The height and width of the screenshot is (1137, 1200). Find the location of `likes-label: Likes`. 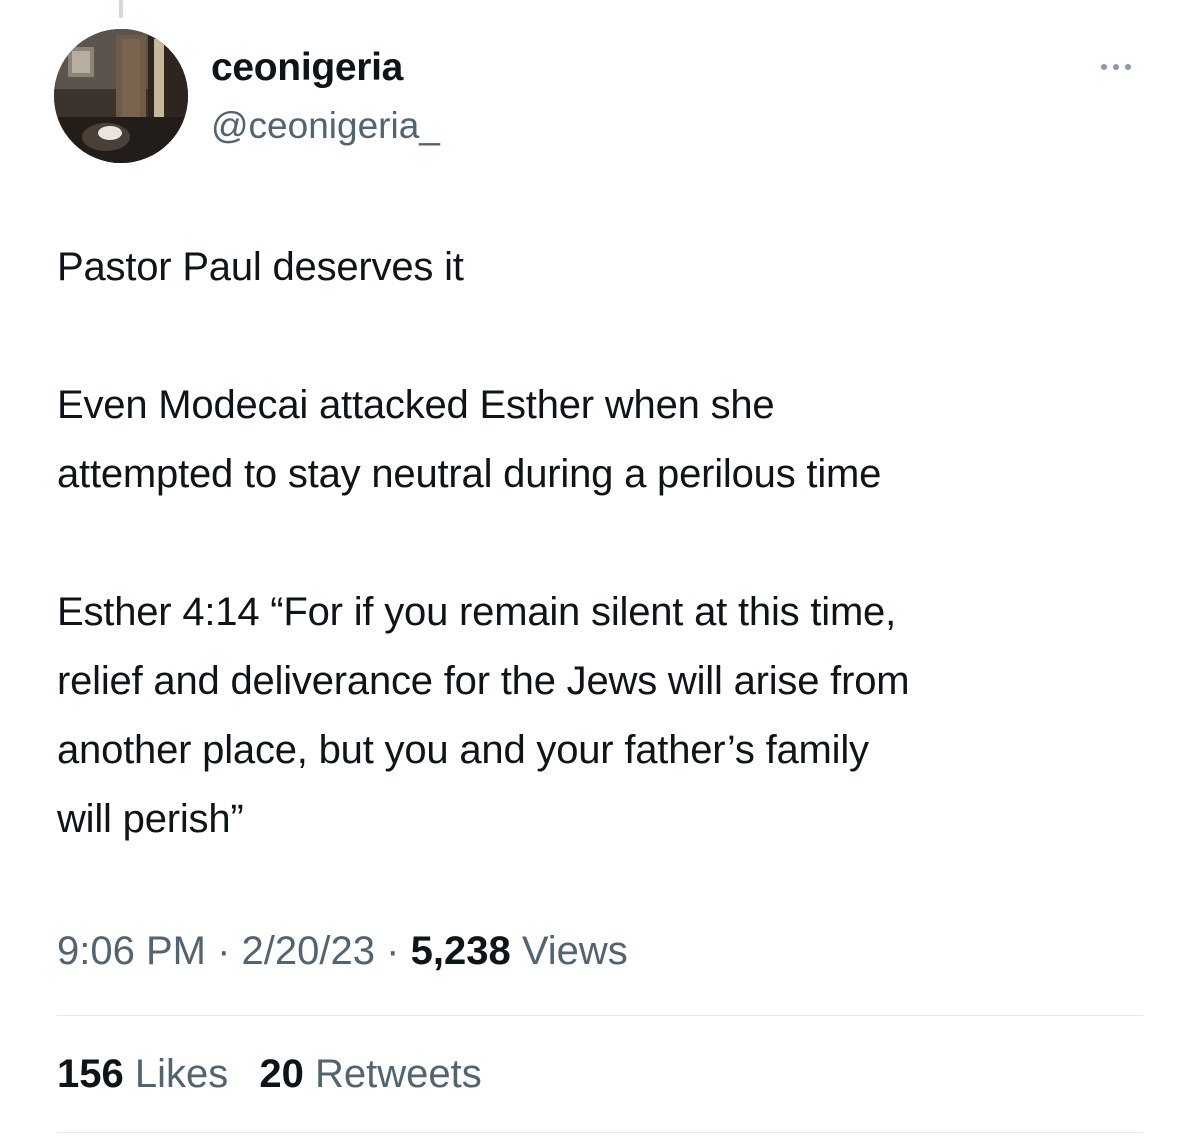

likes-label: Likes is located at coordinates (181, 1074).